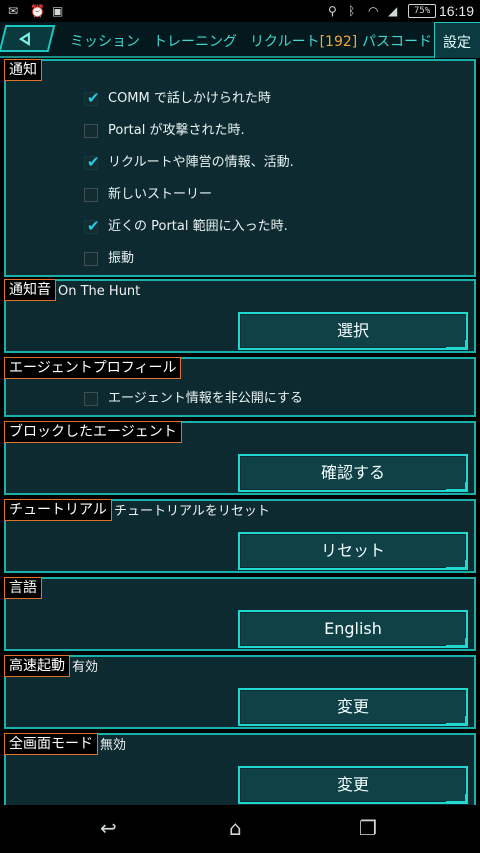 The height and width of the screenshot is (853, 480). I want to click on location-icon: ⚲, so click(332, 11).